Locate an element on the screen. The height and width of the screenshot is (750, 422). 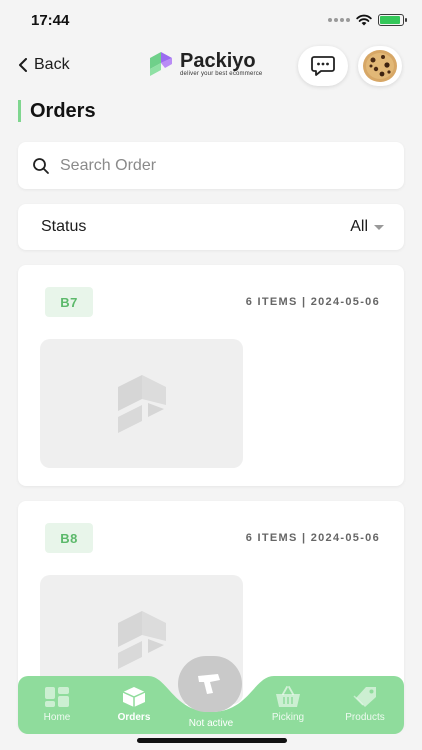
nav-label-home: Home is located at coordinates (57, 717).